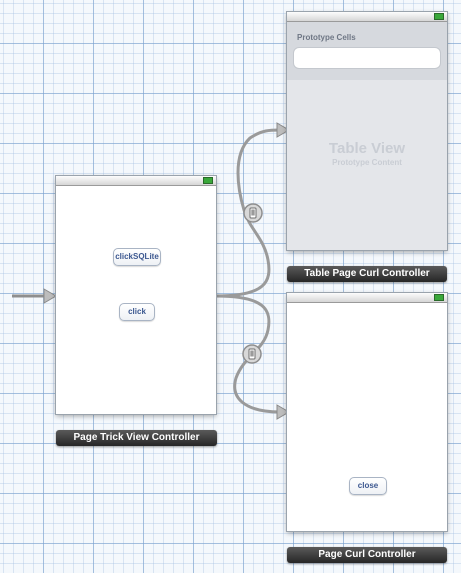  Describe the element at coordinates (326, 37) in the screenshot. I see `prototype-cells-title: Prototype Cells` at that location.